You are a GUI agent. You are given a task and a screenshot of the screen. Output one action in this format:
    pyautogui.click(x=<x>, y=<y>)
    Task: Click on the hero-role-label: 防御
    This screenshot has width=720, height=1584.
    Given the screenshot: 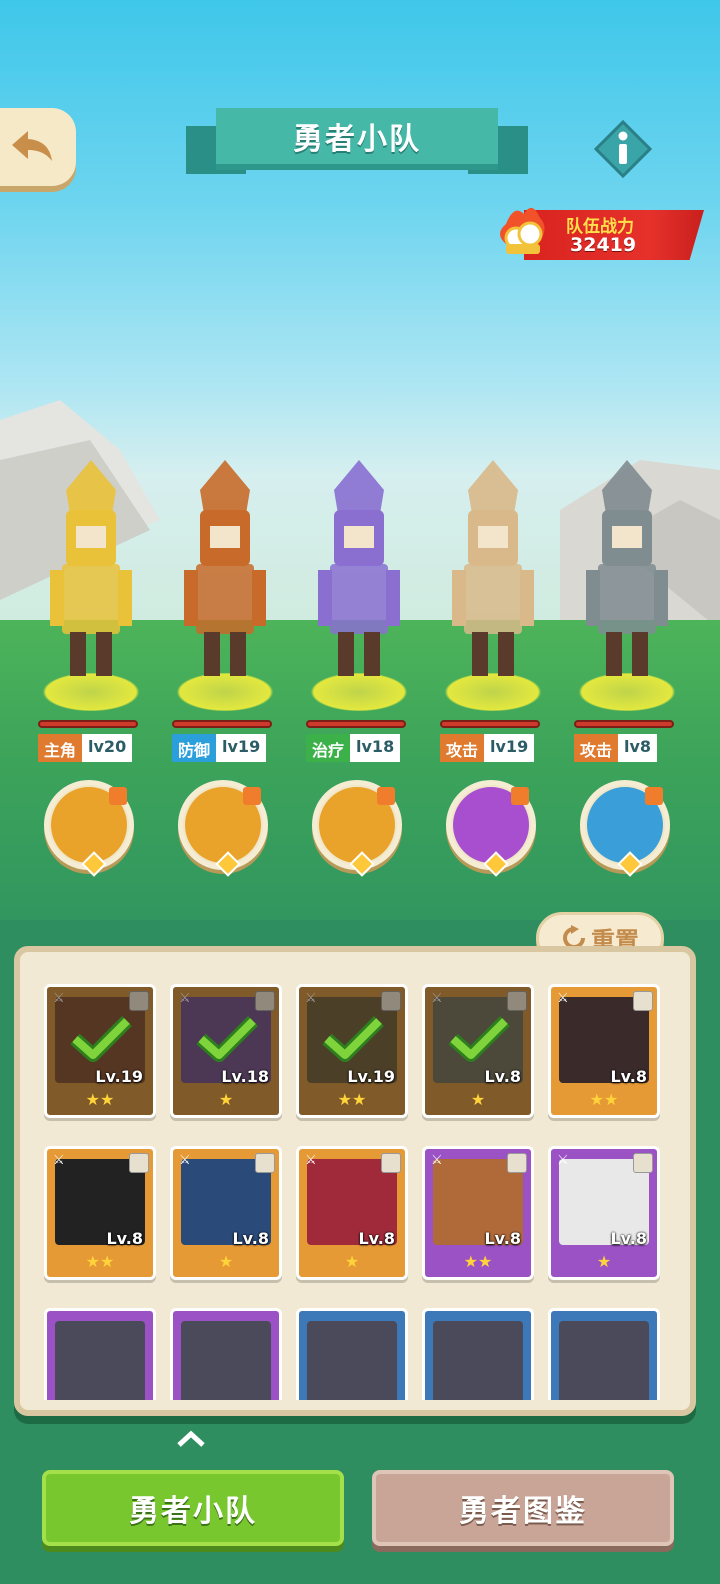 What is the action you would take?
    pyautogui.click(x=194, y=748)
    